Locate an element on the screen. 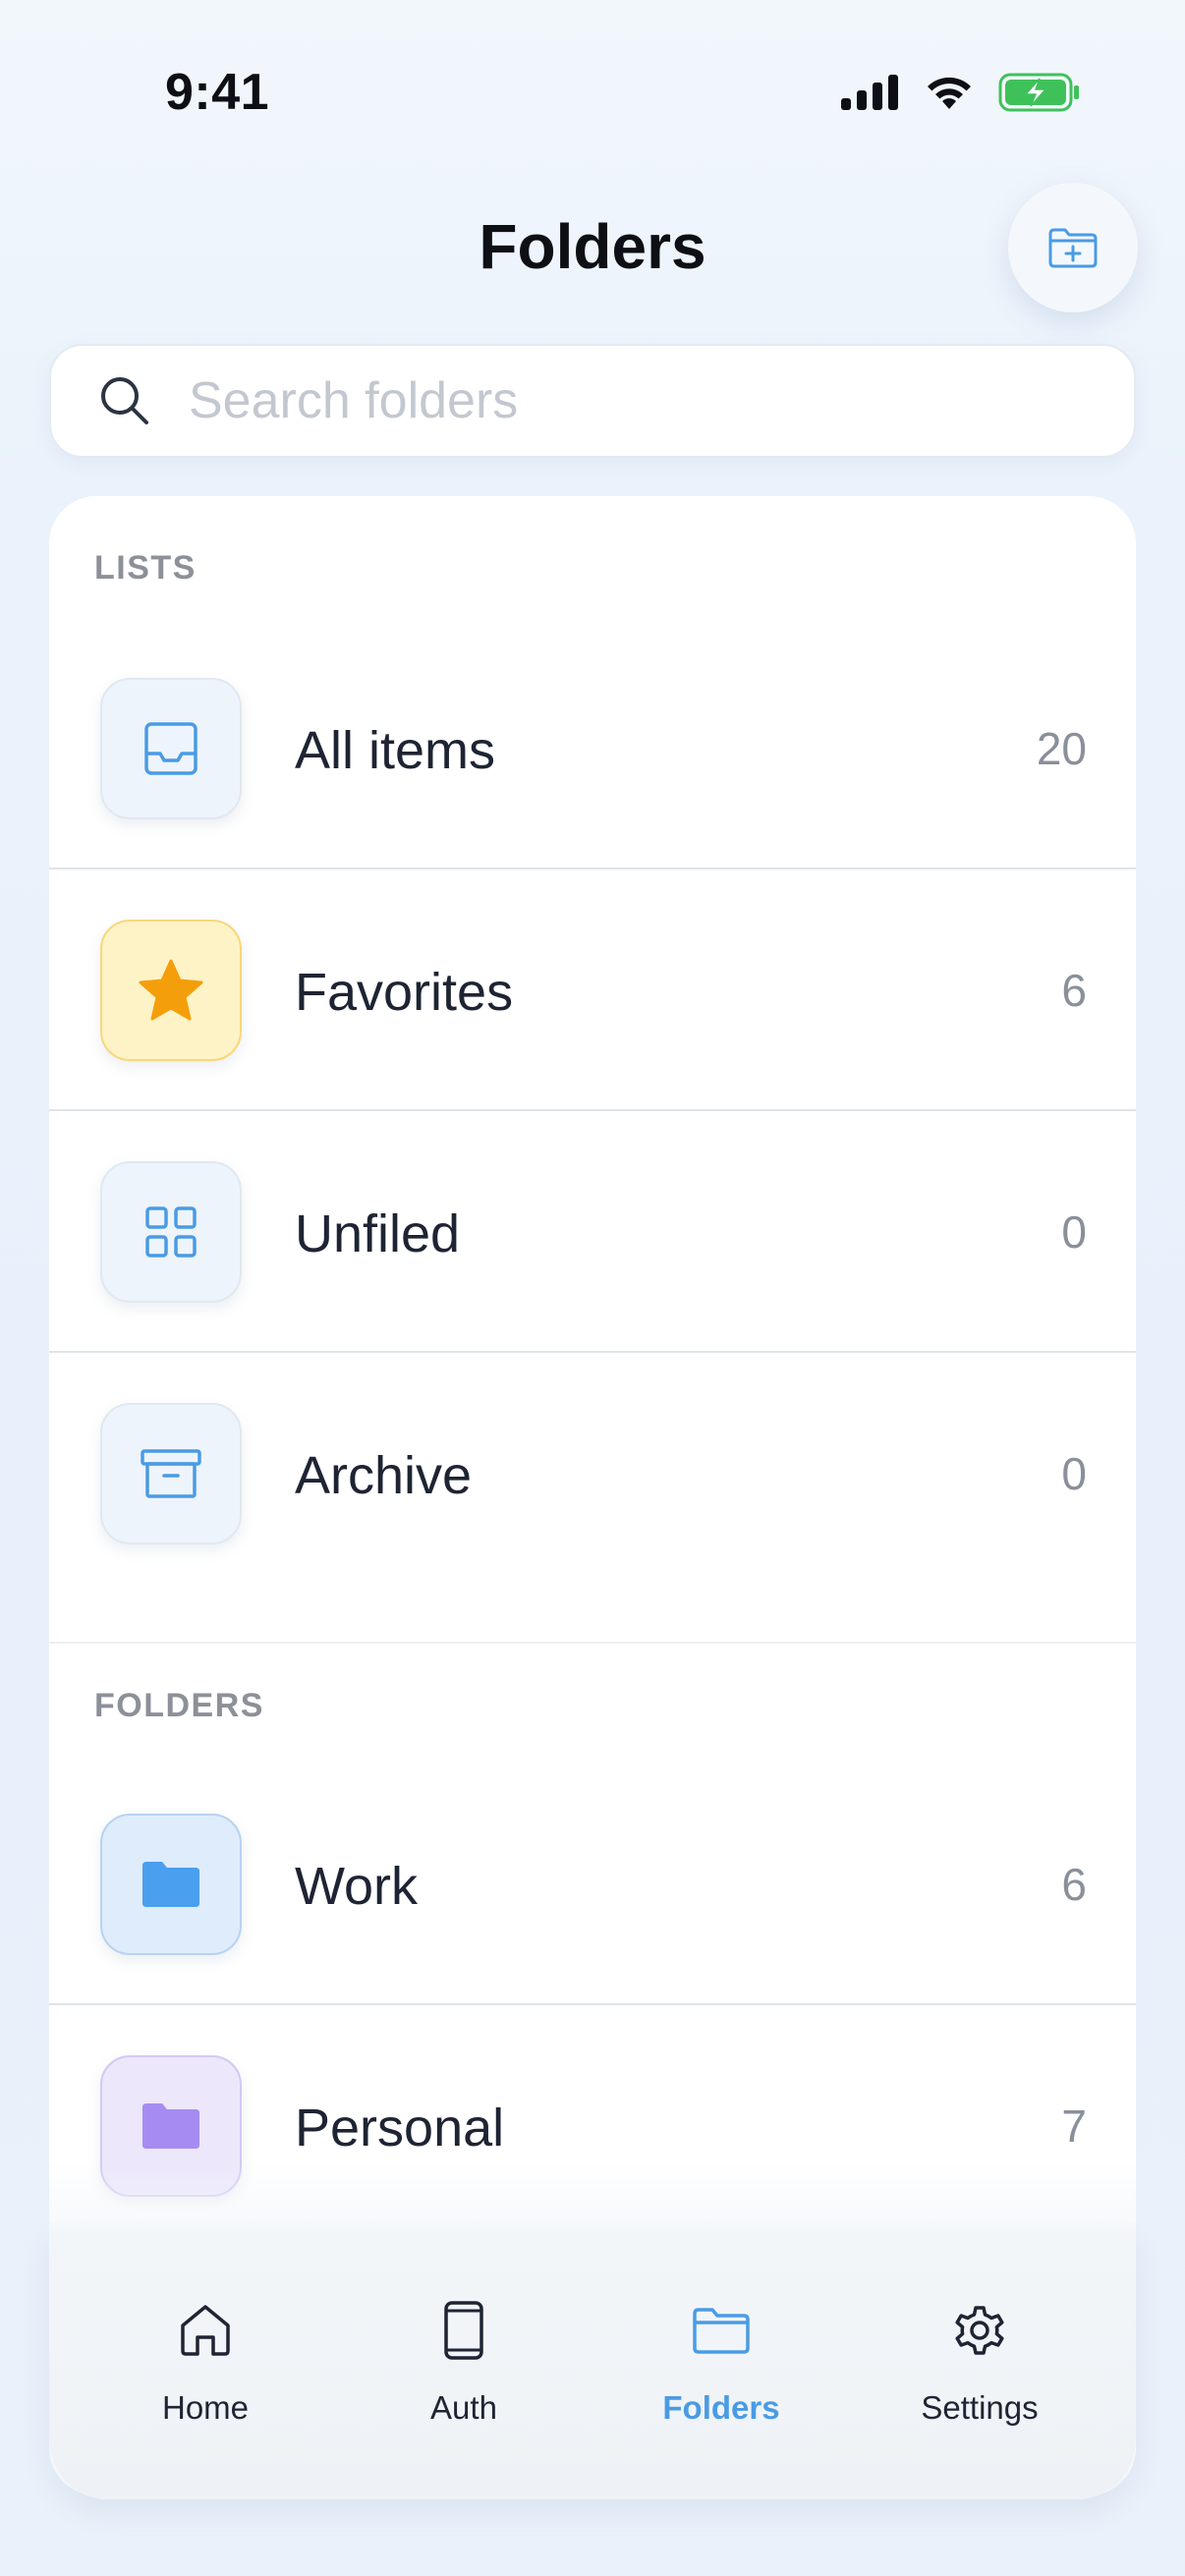  tab-bar-fade is located at coordinates (592, 2200).